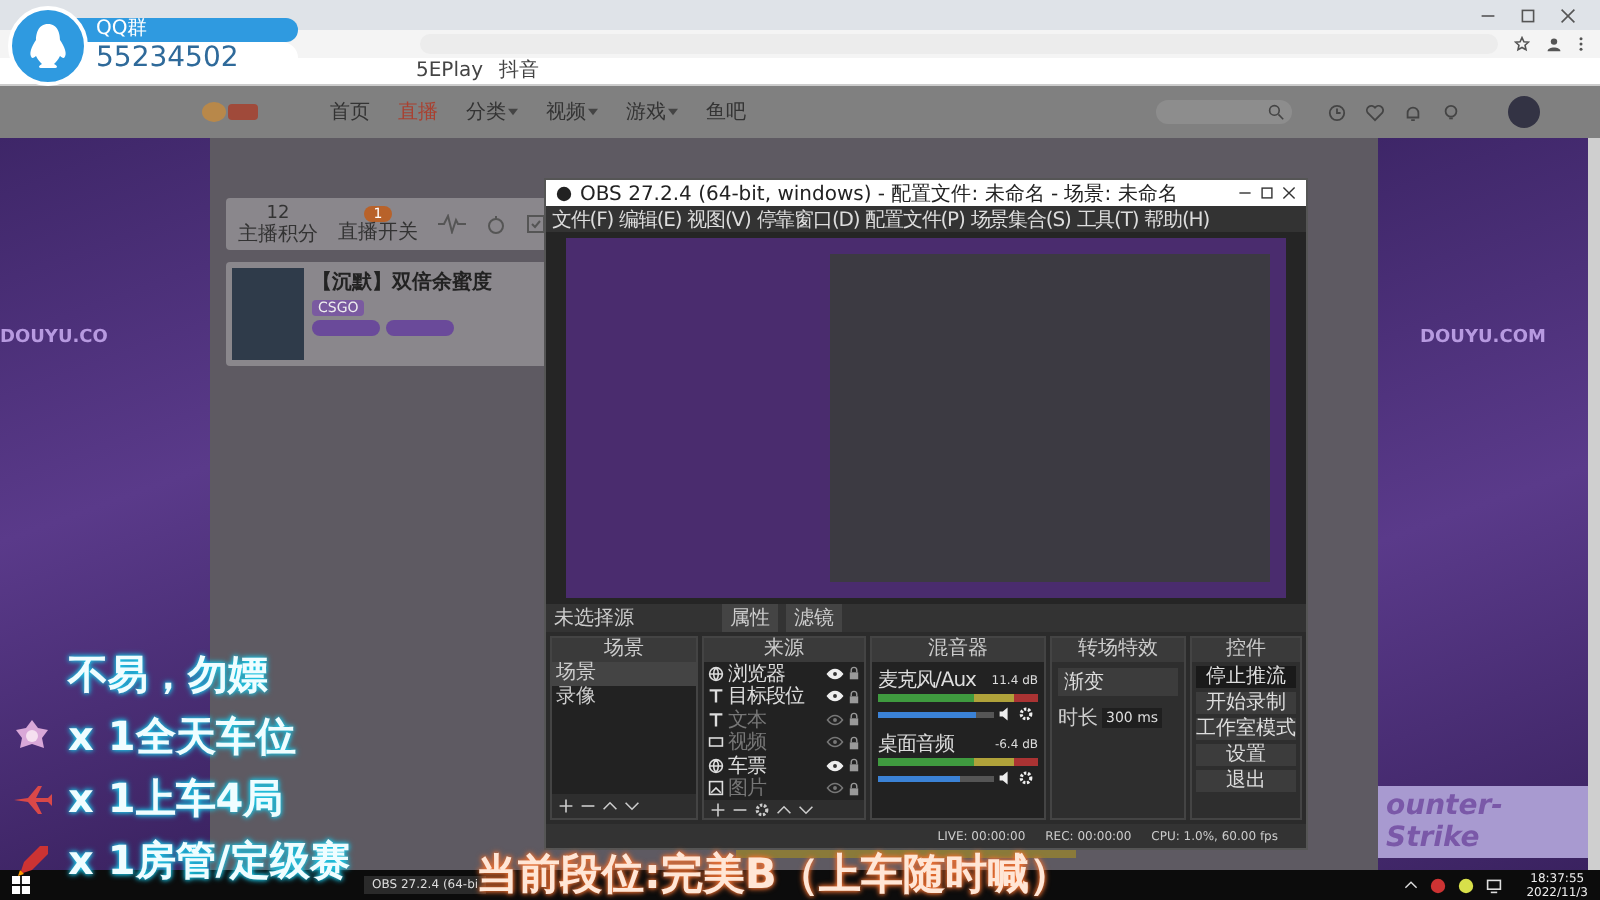 This screenshot has height=900, width=1600. I want to click on scene-item: 场景, so click(624, 674).